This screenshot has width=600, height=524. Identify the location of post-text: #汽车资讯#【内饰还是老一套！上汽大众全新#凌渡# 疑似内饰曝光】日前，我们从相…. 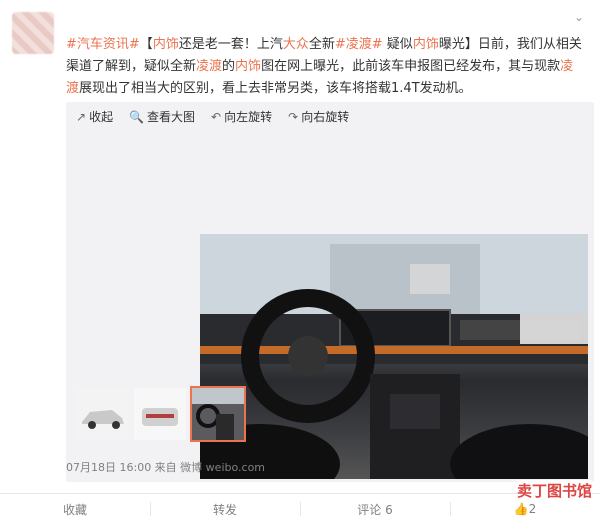
(326, 67).